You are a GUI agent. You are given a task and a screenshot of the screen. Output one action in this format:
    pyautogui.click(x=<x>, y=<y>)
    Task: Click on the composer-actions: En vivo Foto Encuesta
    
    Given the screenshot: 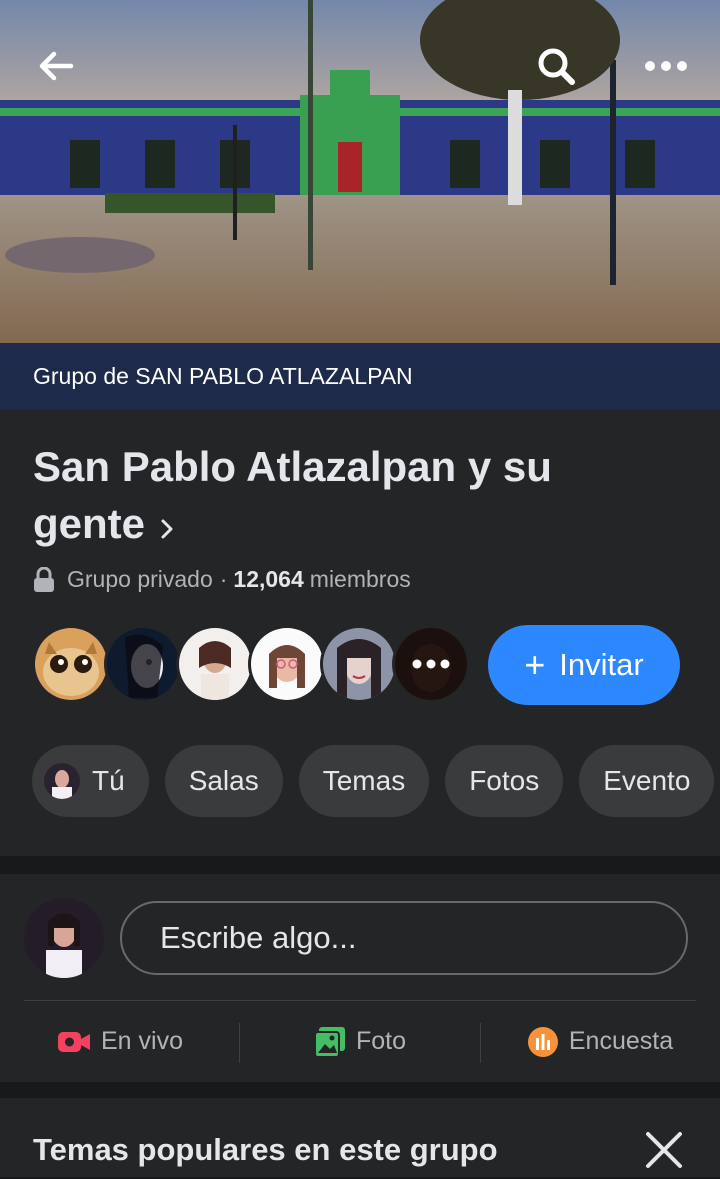 What is the action you would take?
    pyautogui.click(x=360, y=1041)
    